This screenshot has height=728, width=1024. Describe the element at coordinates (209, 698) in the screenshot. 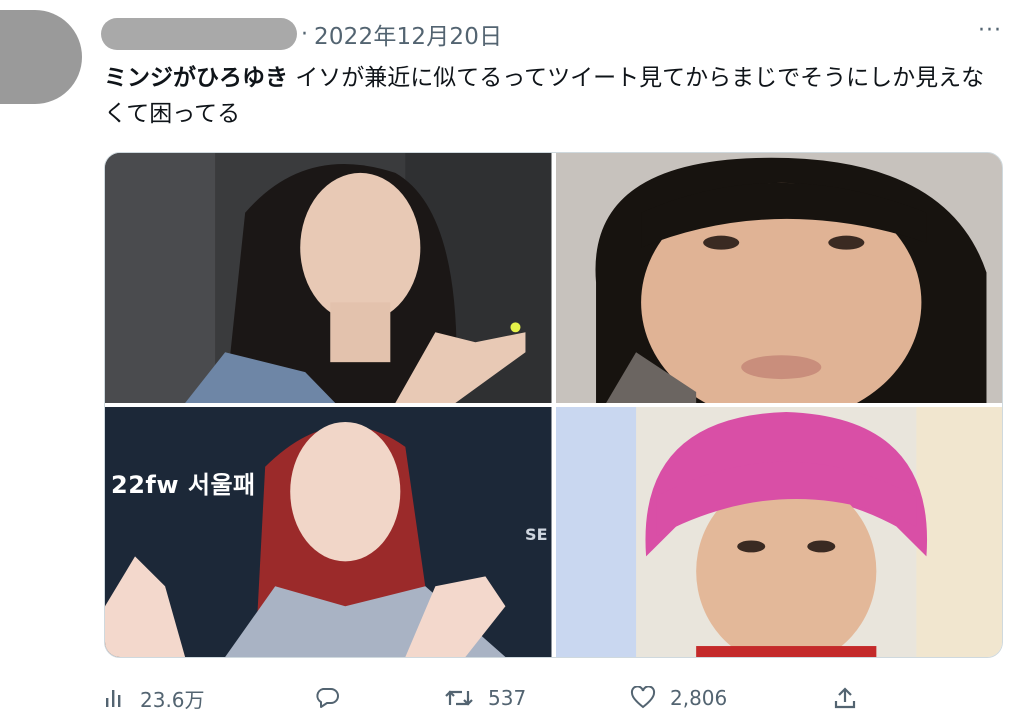

I see `views-button: 23.6万` at that location.